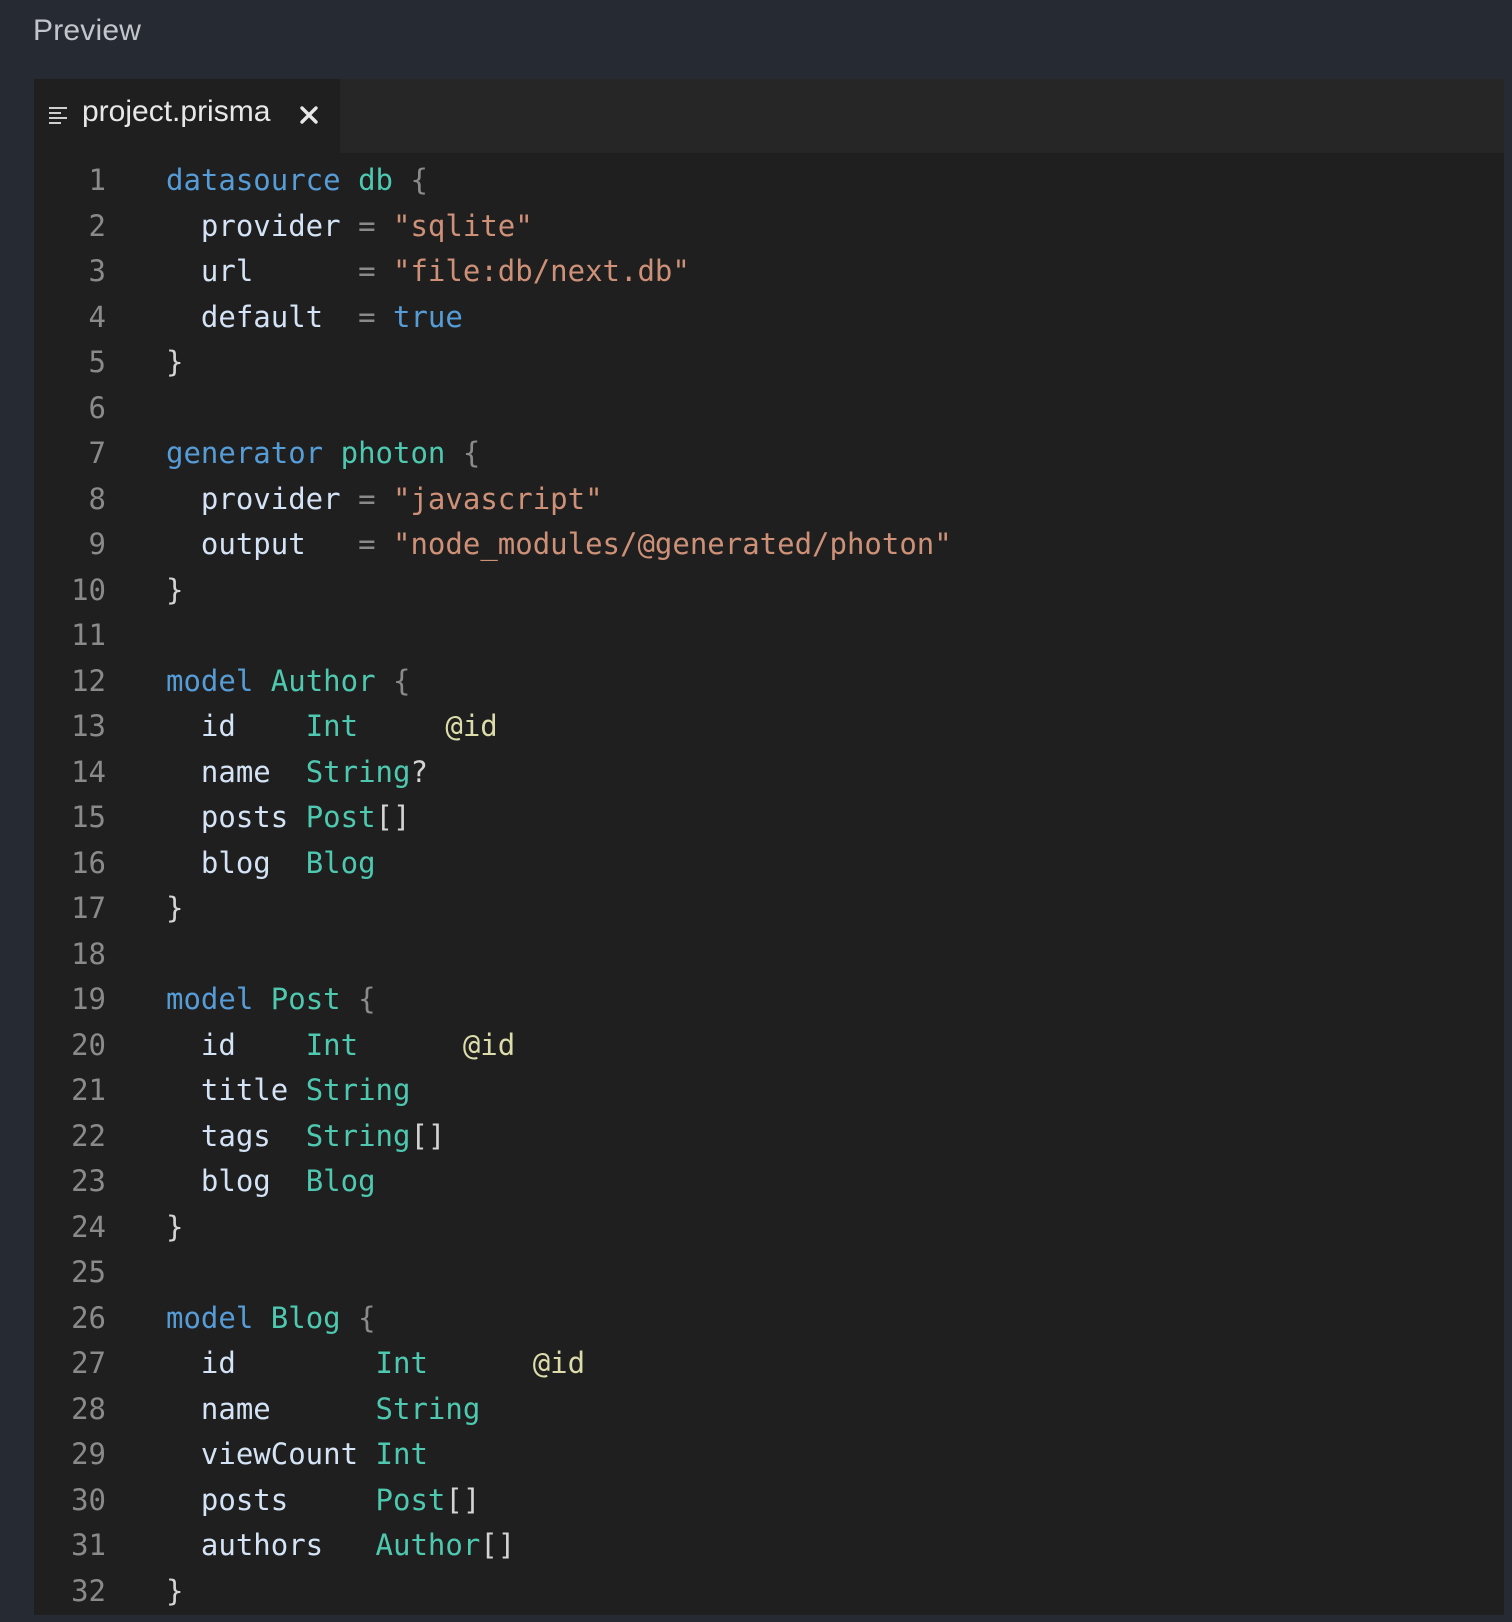  What do you see at coordinates (498, 498) in the screenshot?
I see `code-token: "javascript"` at bounding box center [498, 498].